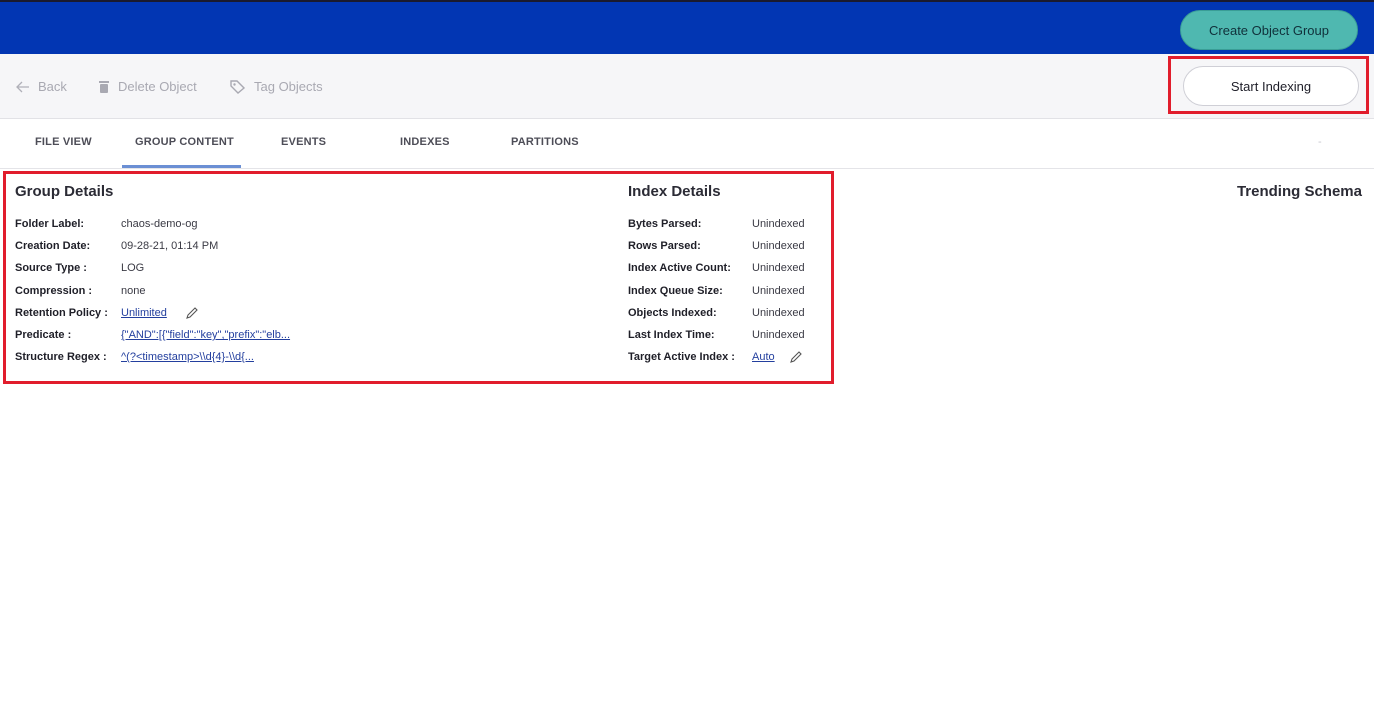 The width and height of the screenshot is (1374, 716). I want to click on compression-value: none, so click(133, 291).